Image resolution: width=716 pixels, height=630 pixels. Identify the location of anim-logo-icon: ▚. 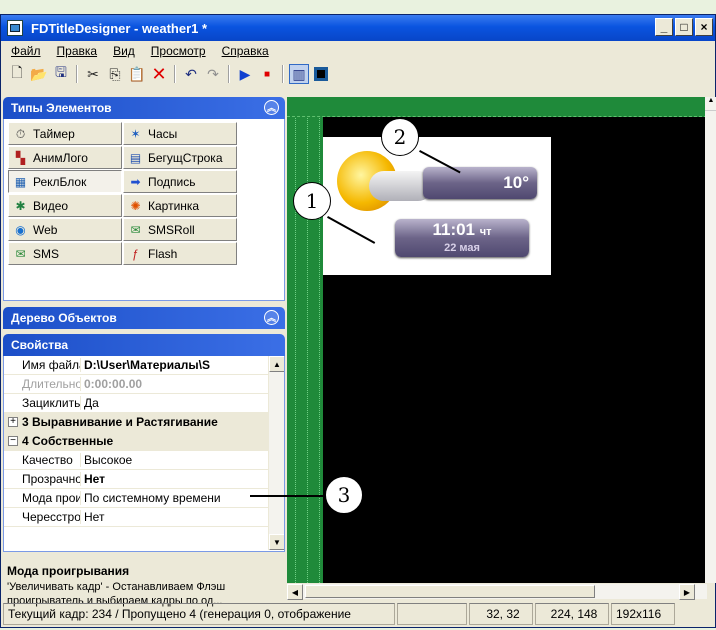
(20, 157).